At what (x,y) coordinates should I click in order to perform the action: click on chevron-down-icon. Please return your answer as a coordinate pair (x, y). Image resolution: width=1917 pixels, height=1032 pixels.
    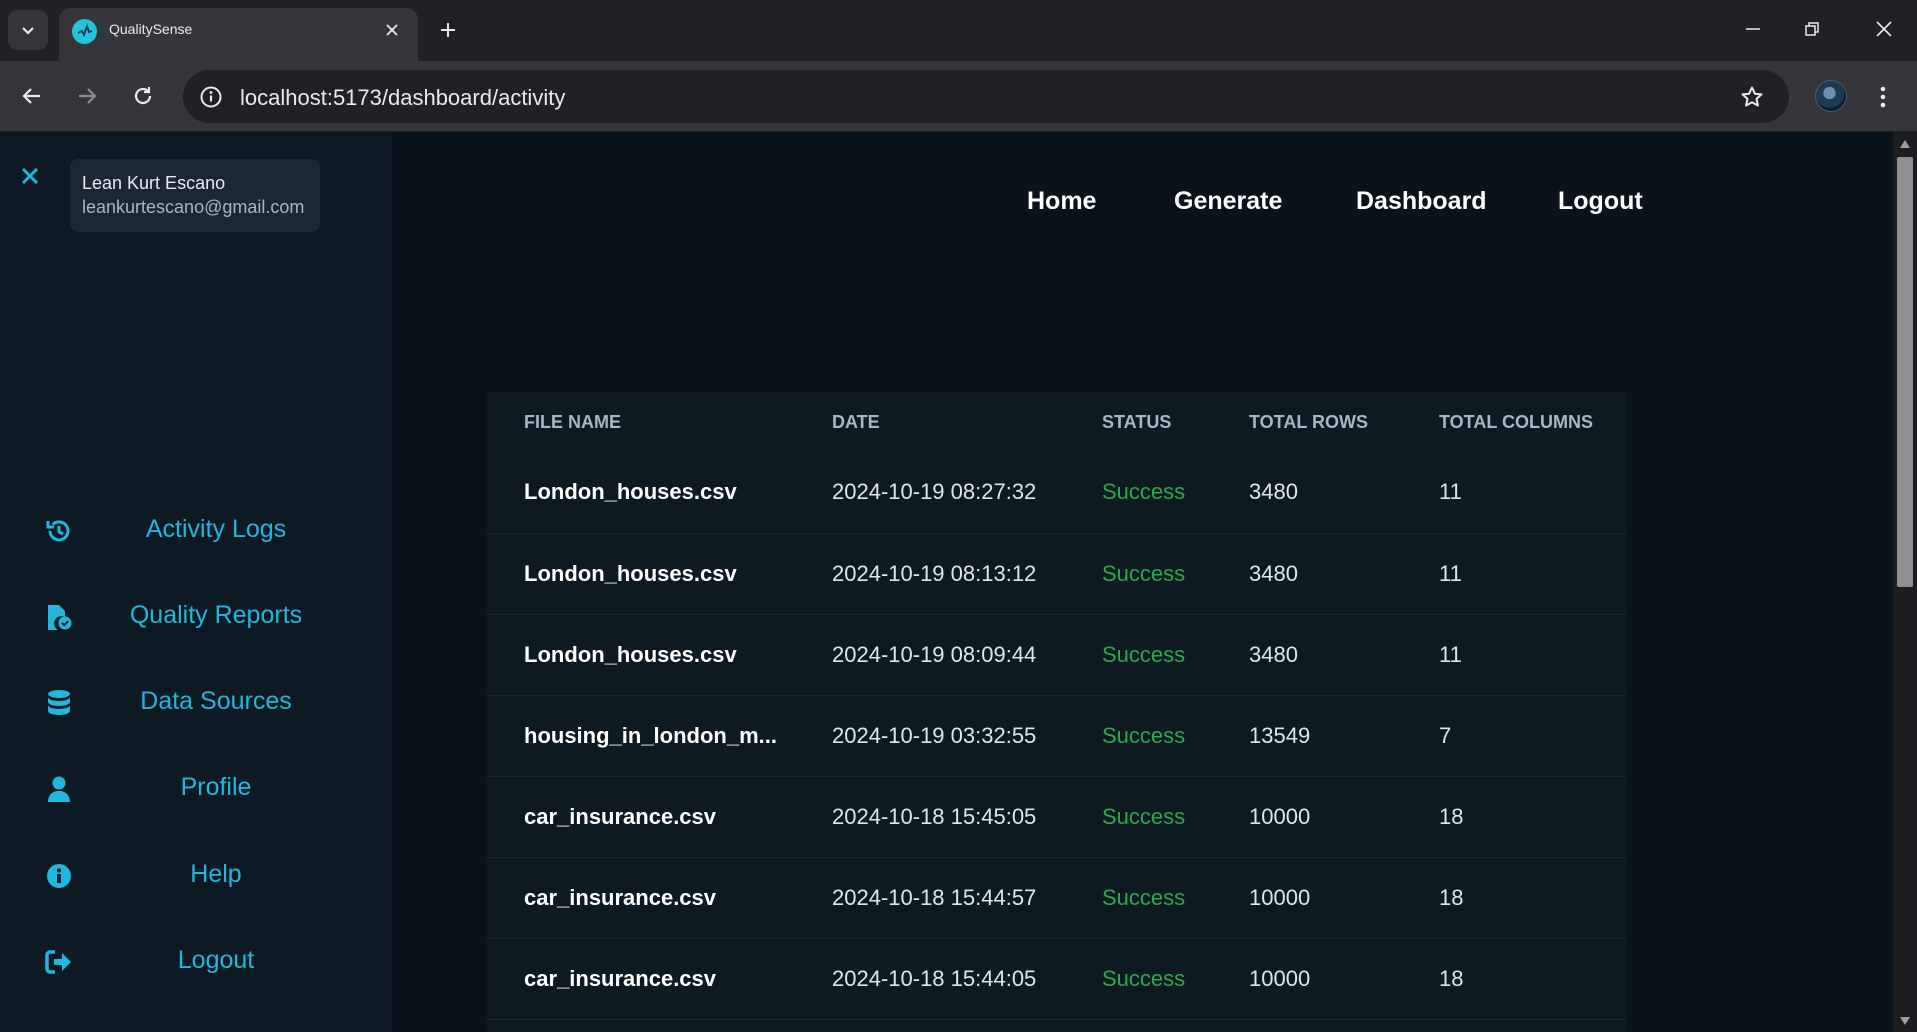
    Looking at the image, I should click on (28, 31).